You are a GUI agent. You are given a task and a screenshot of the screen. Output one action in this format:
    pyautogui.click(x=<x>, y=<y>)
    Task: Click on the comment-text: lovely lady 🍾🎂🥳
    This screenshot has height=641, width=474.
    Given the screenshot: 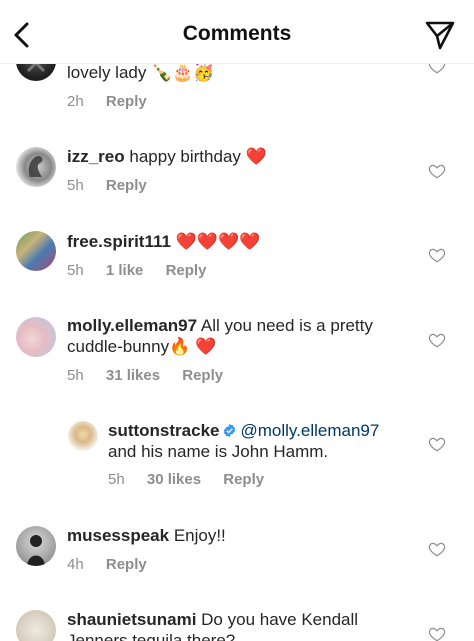 What is the action you would take?
    pyautogui.click(x=141, y=72)
    